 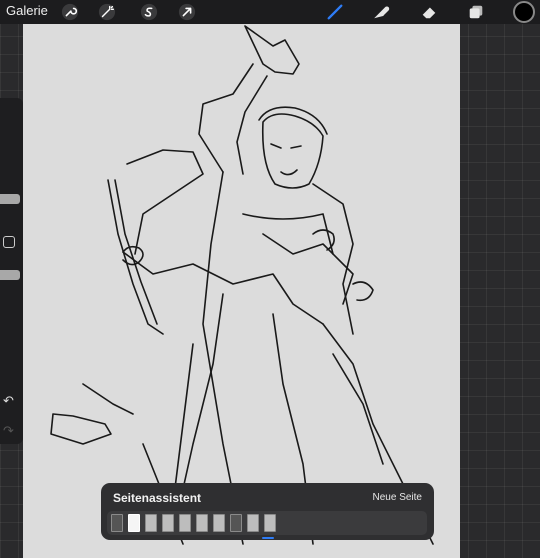 I want to click on transform-arrow-icon, so click(x=187, y=12).